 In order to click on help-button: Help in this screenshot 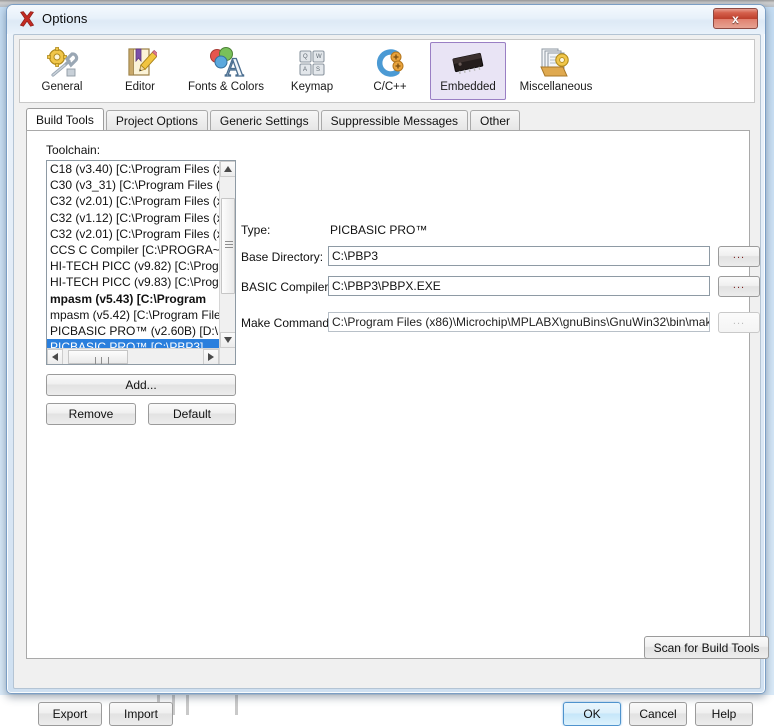, I will do `click(724, 714)`.